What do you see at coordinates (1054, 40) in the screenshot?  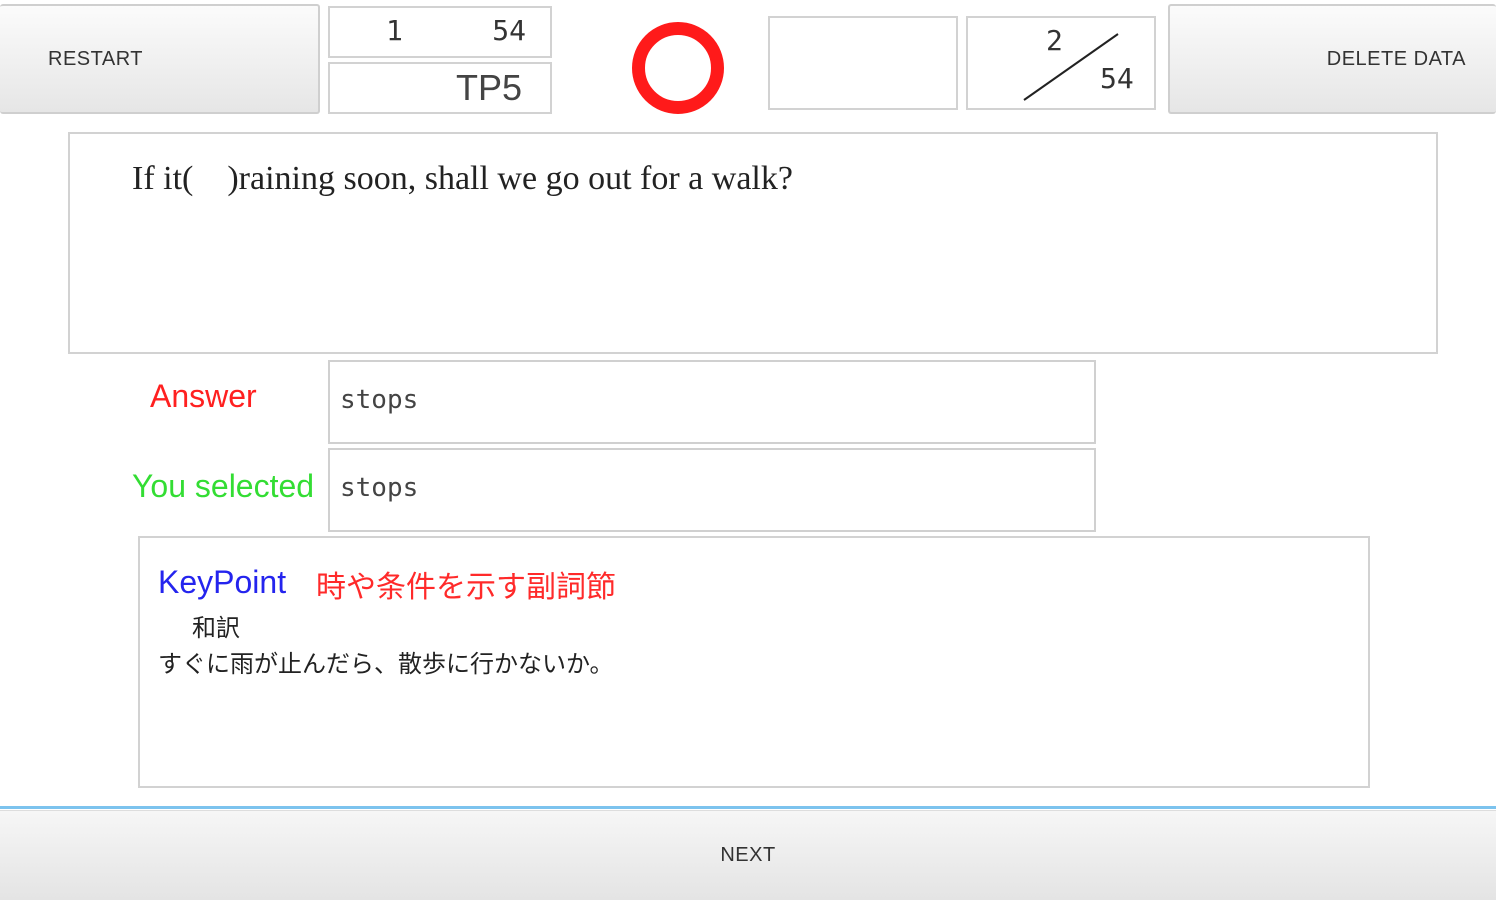 I see `progress-numerator: 2` at bounding box center [1054, 40].